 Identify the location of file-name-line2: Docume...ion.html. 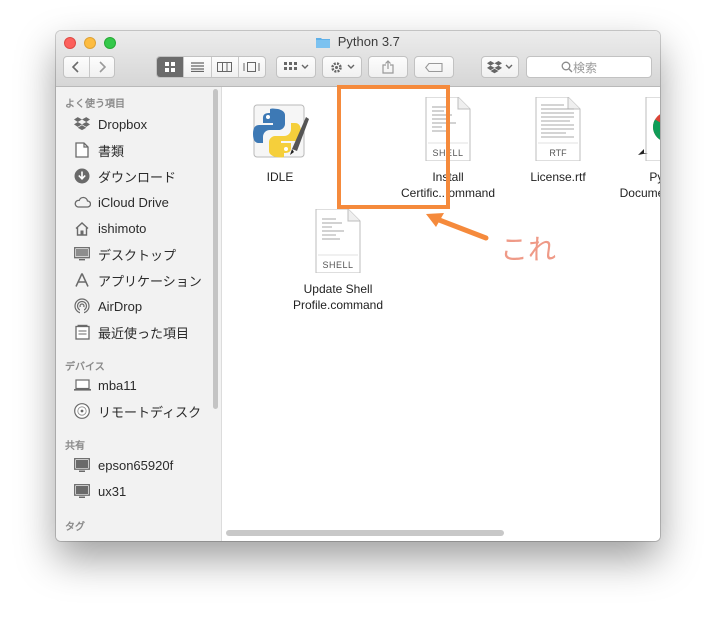
(639, 193).